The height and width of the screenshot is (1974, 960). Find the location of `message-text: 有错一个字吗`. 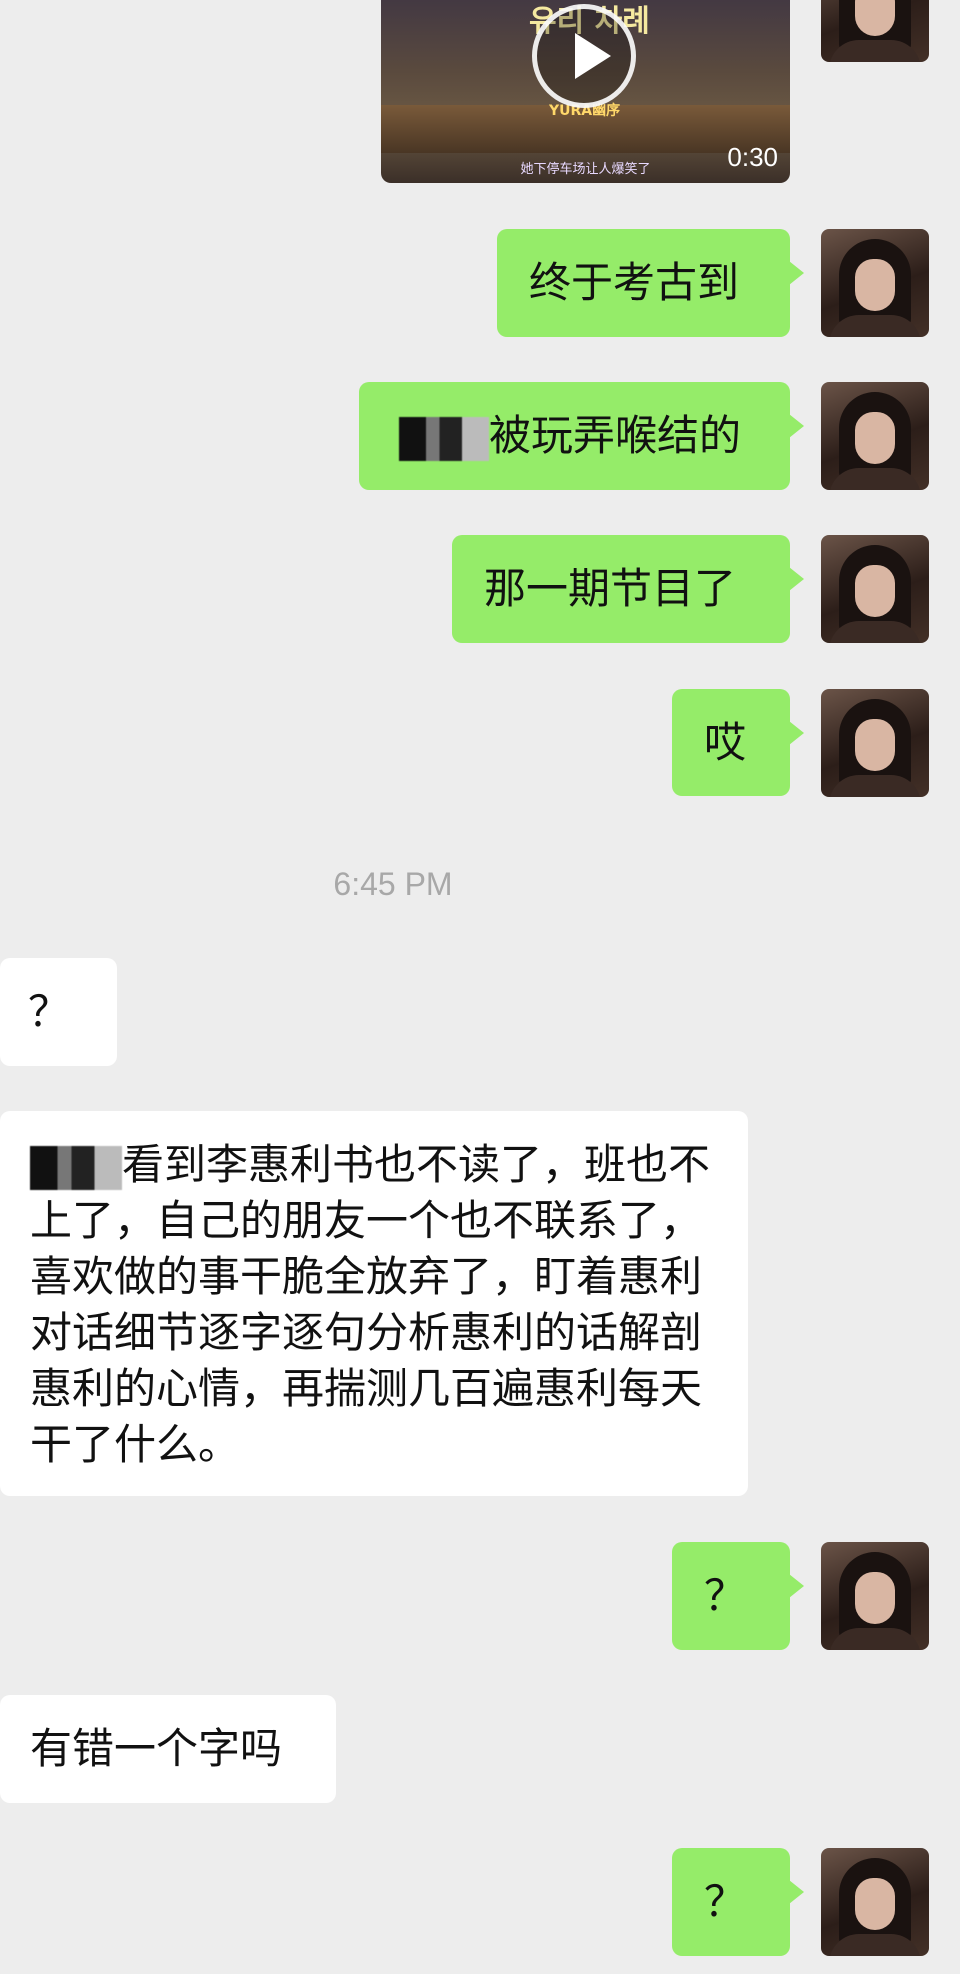

message-text: 有错一个字吗 is located at coordinates (156, 1748).